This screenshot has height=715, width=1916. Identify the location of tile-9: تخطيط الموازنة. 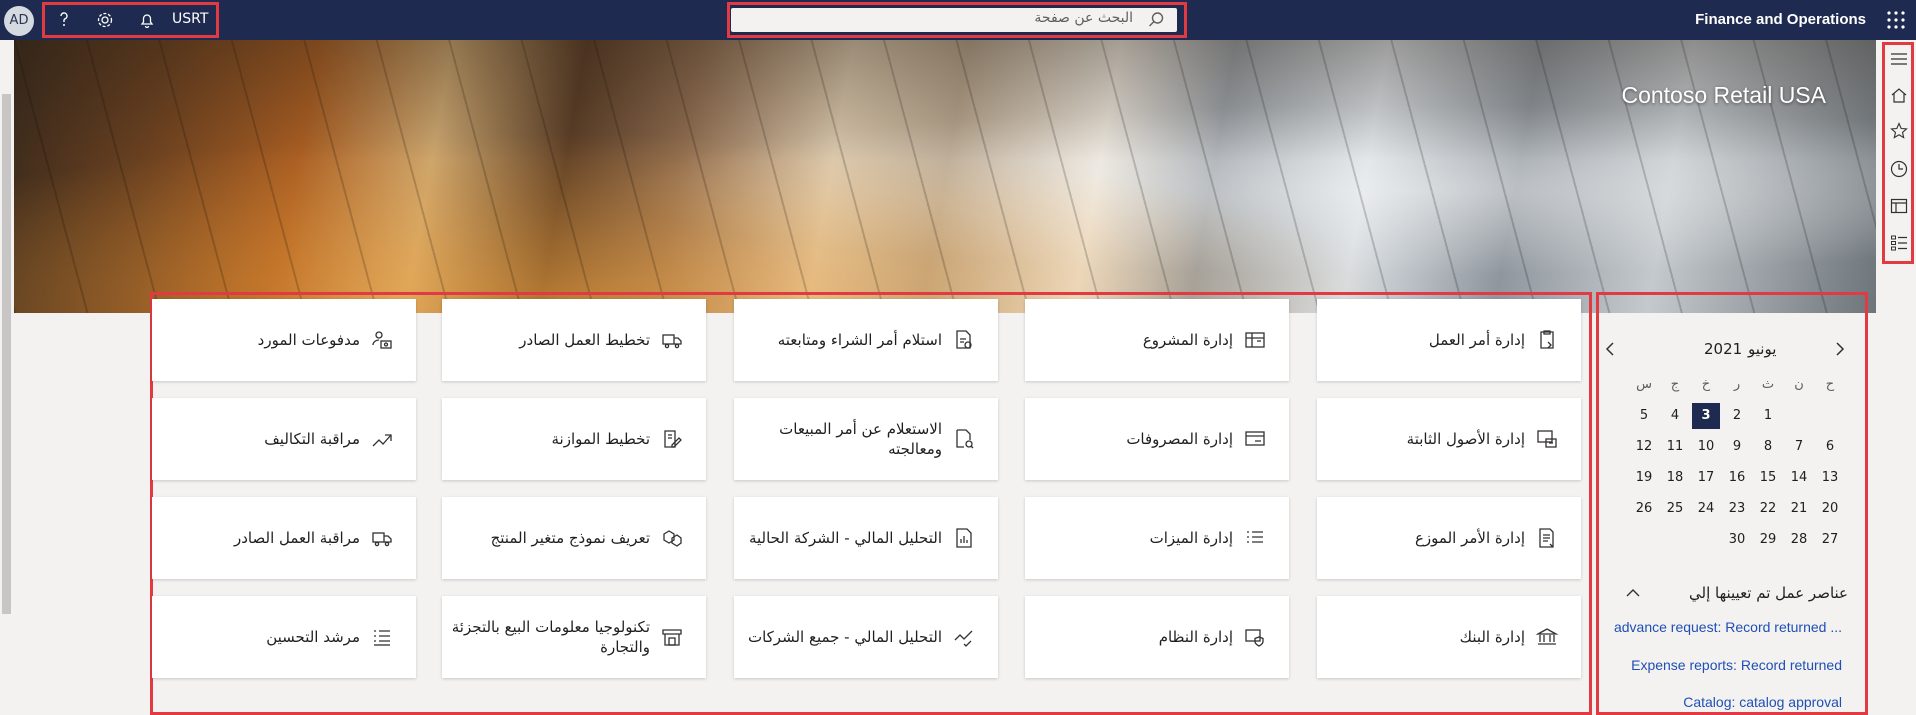
(574, 439).